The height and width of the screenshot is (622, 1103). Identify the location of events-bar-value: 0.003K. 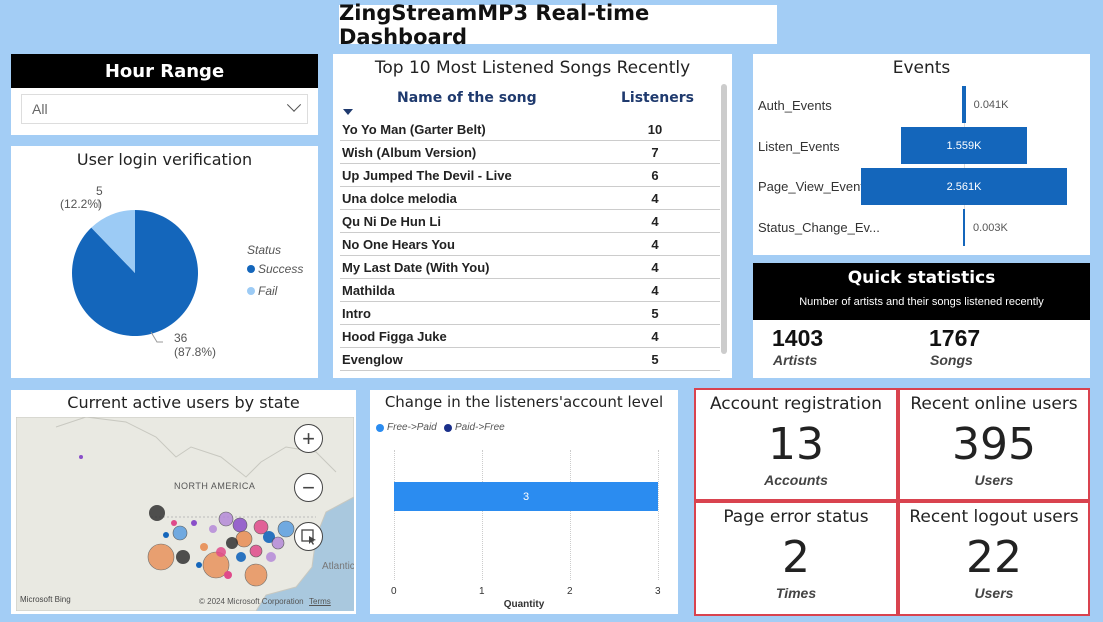
(990, 228).